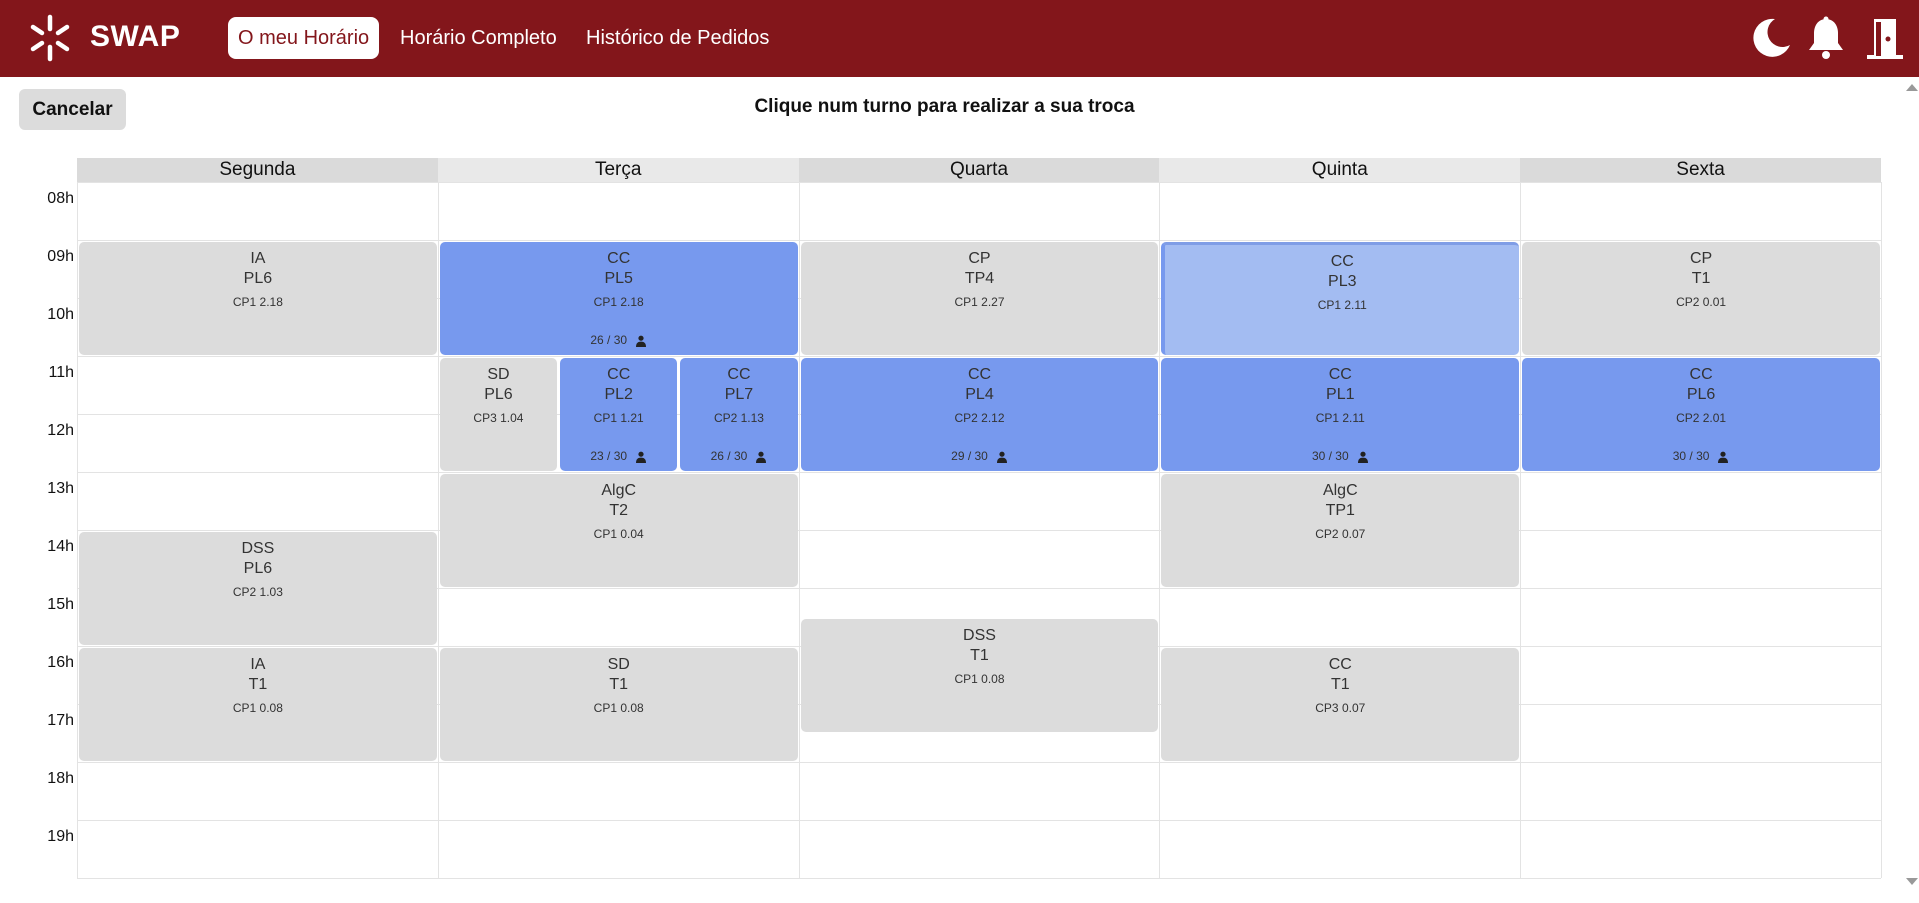  I want to click on shift-block-sexta-cc-pl6: CC PL6 CP2 2.01 30 / 30, so click(1701, 414).